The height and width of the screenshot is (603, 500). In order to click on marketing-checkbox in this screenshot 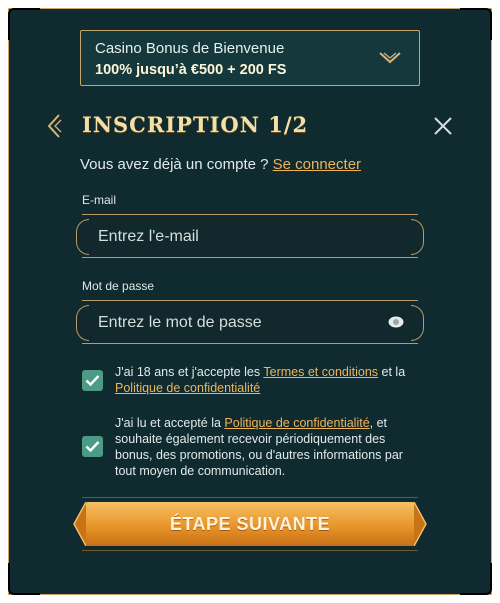, I will do `click(92, 446)`.